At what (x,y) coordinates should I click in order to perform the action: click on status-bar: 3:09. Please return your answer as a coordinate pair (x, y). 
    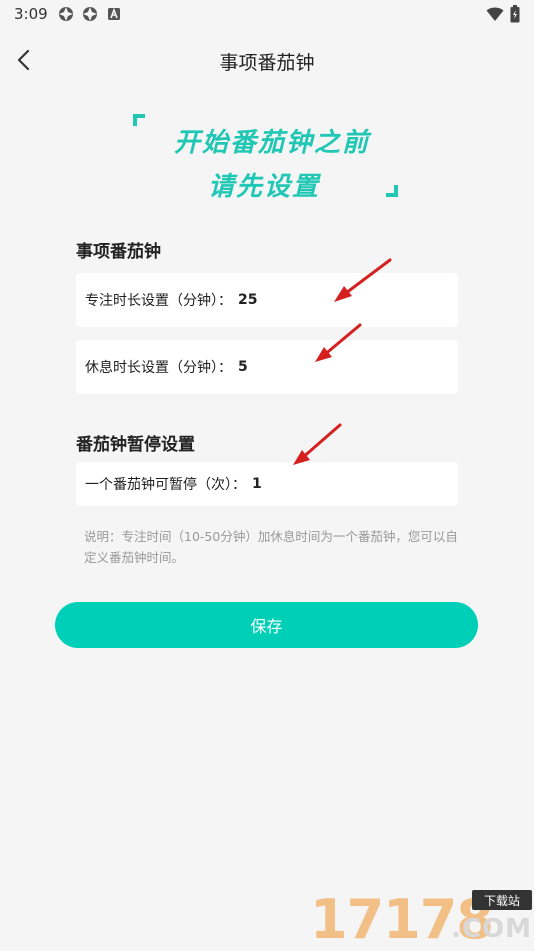
    Looking at the image, I should click on (267, 14).